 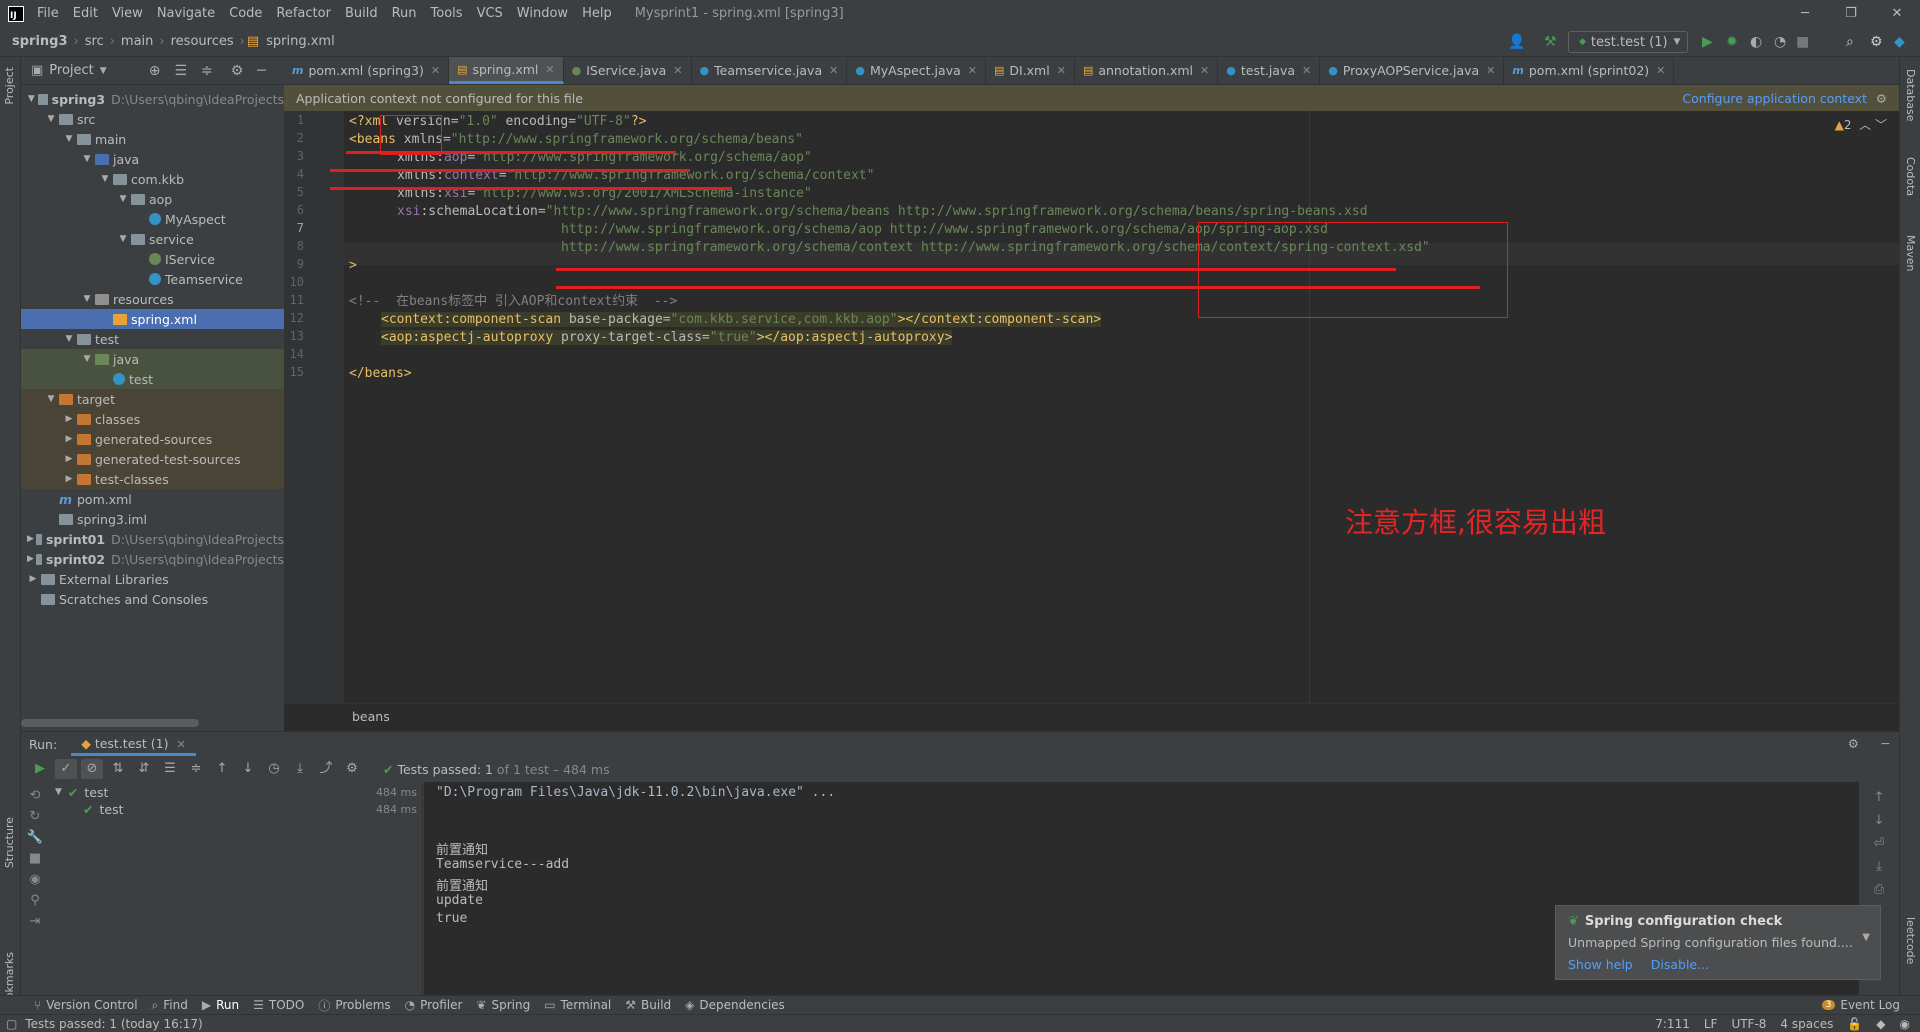 I want to click on build-hammer-icon: ⚒, so click(x=1550, y=42).